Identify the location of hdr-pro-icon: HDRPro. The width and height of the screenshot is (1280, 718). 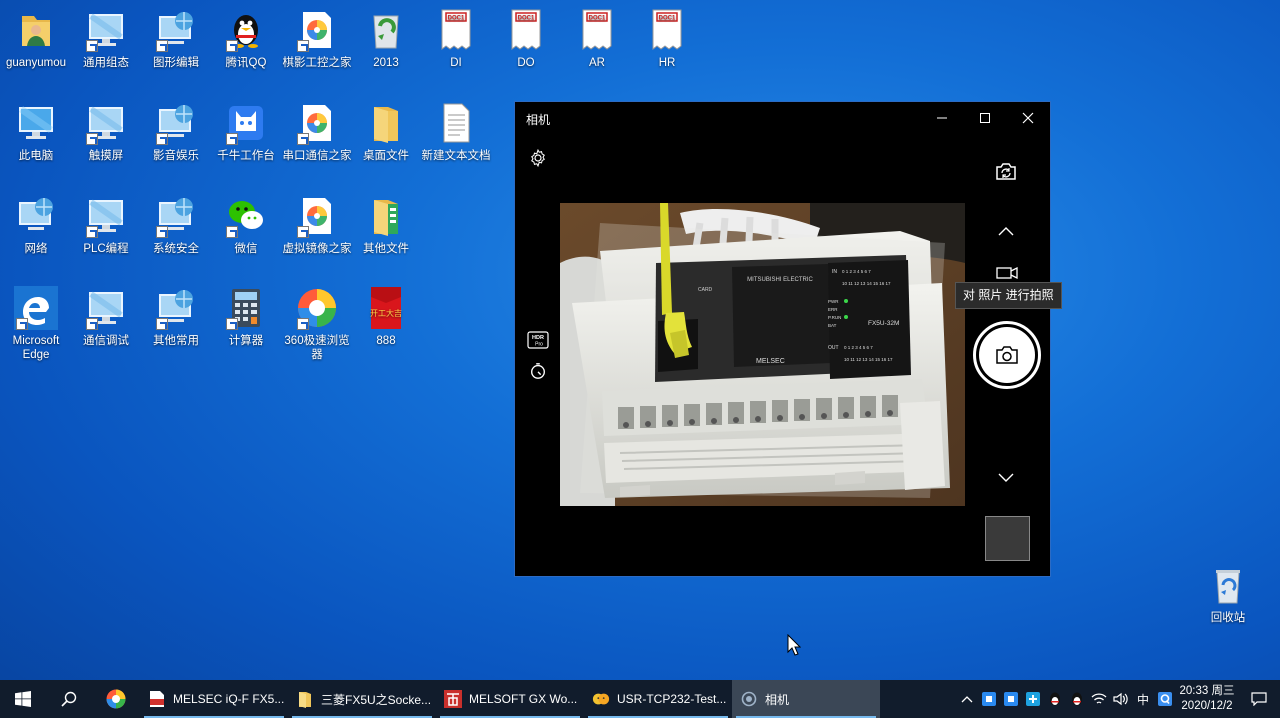
(538, 340).